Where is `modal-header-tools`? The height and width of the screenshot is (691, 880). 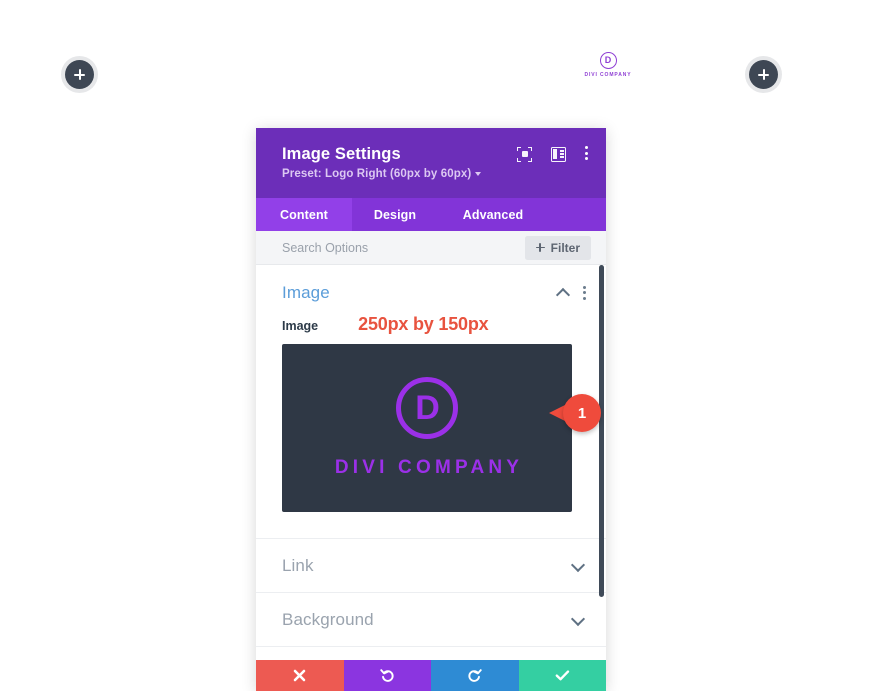 modal-header-tools is located at coordinates (553, 154).